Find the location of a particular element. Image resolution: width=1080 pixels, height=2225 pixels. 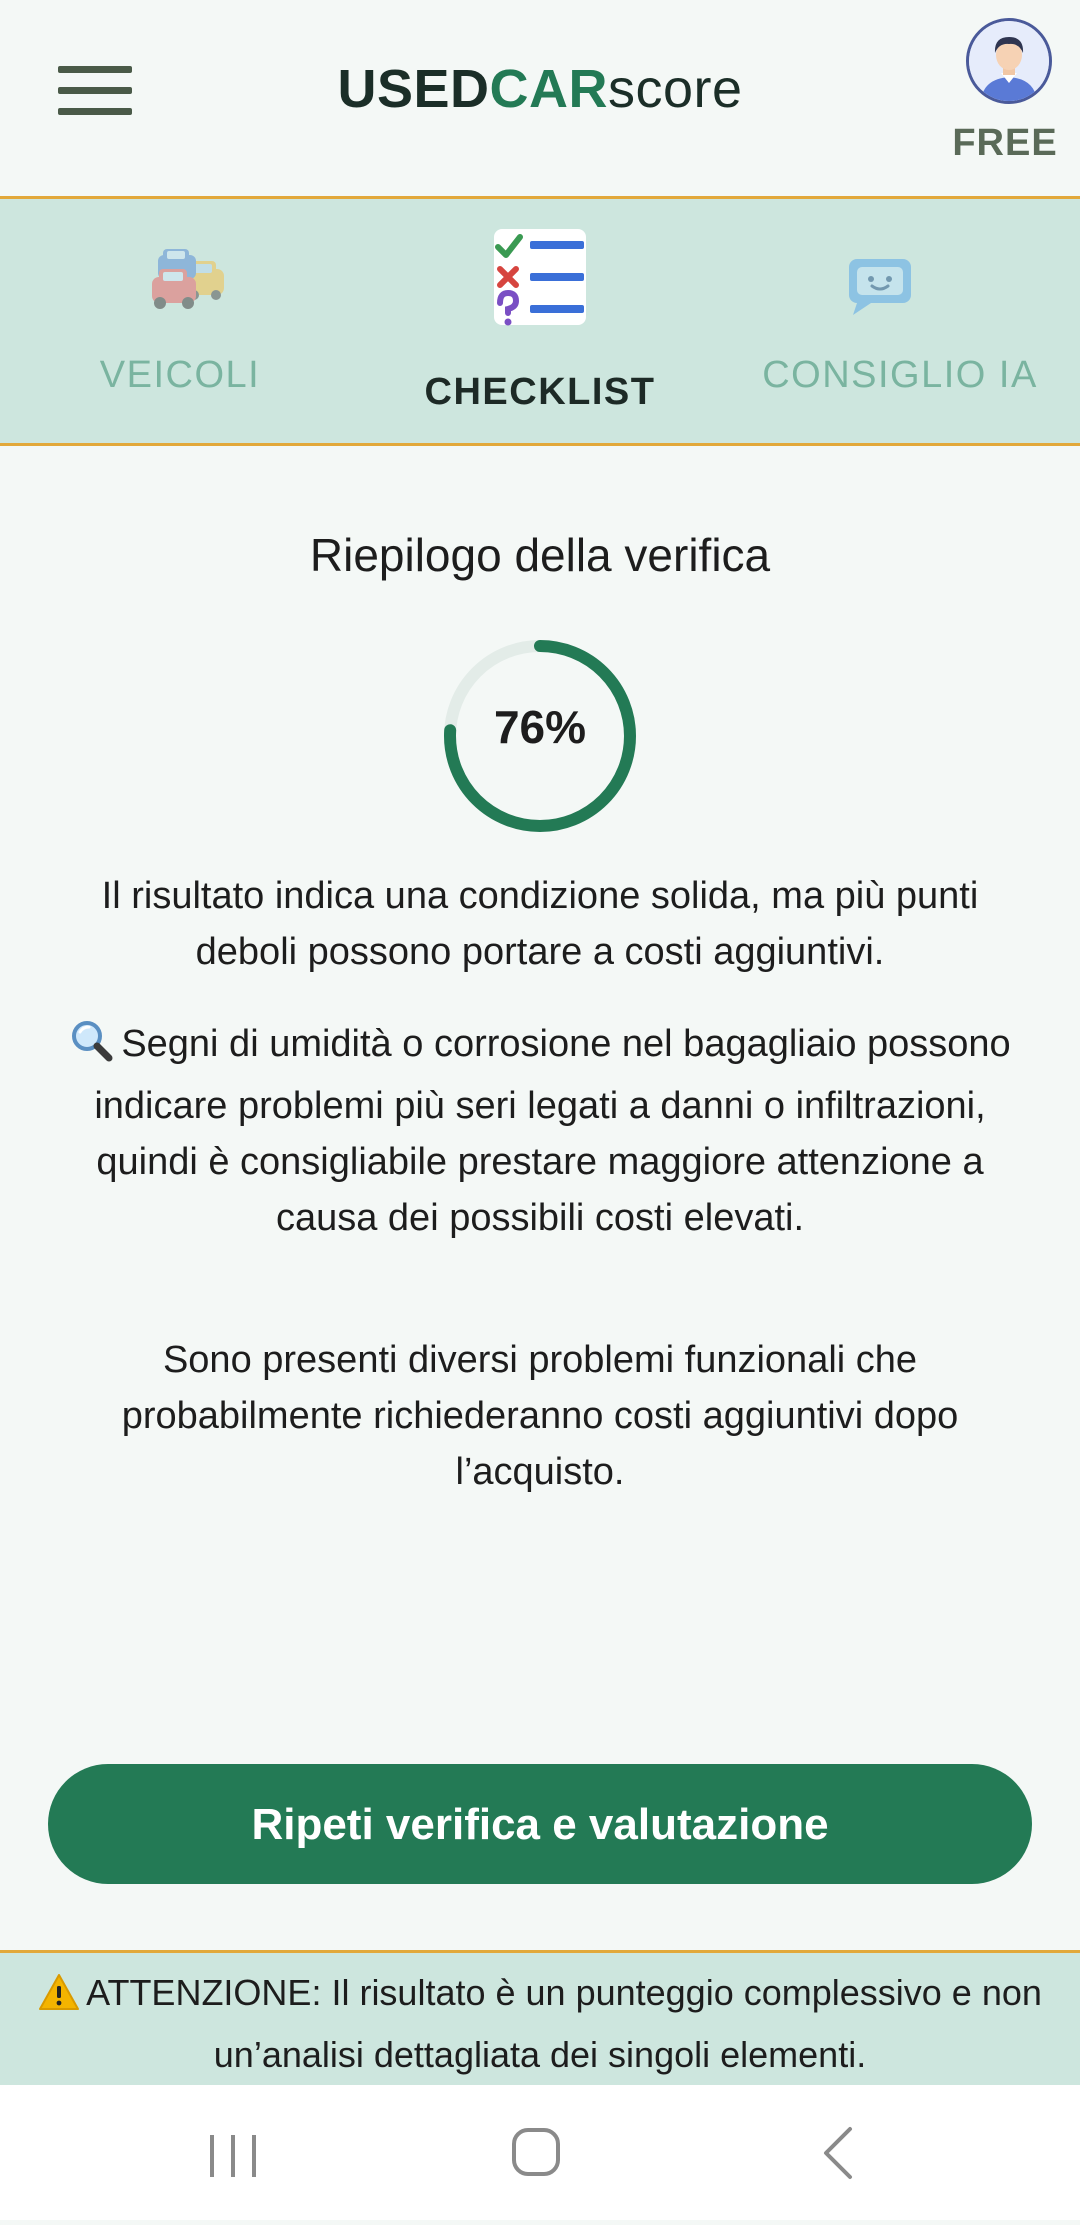

cars-icon is located at coordinates (190, 284).